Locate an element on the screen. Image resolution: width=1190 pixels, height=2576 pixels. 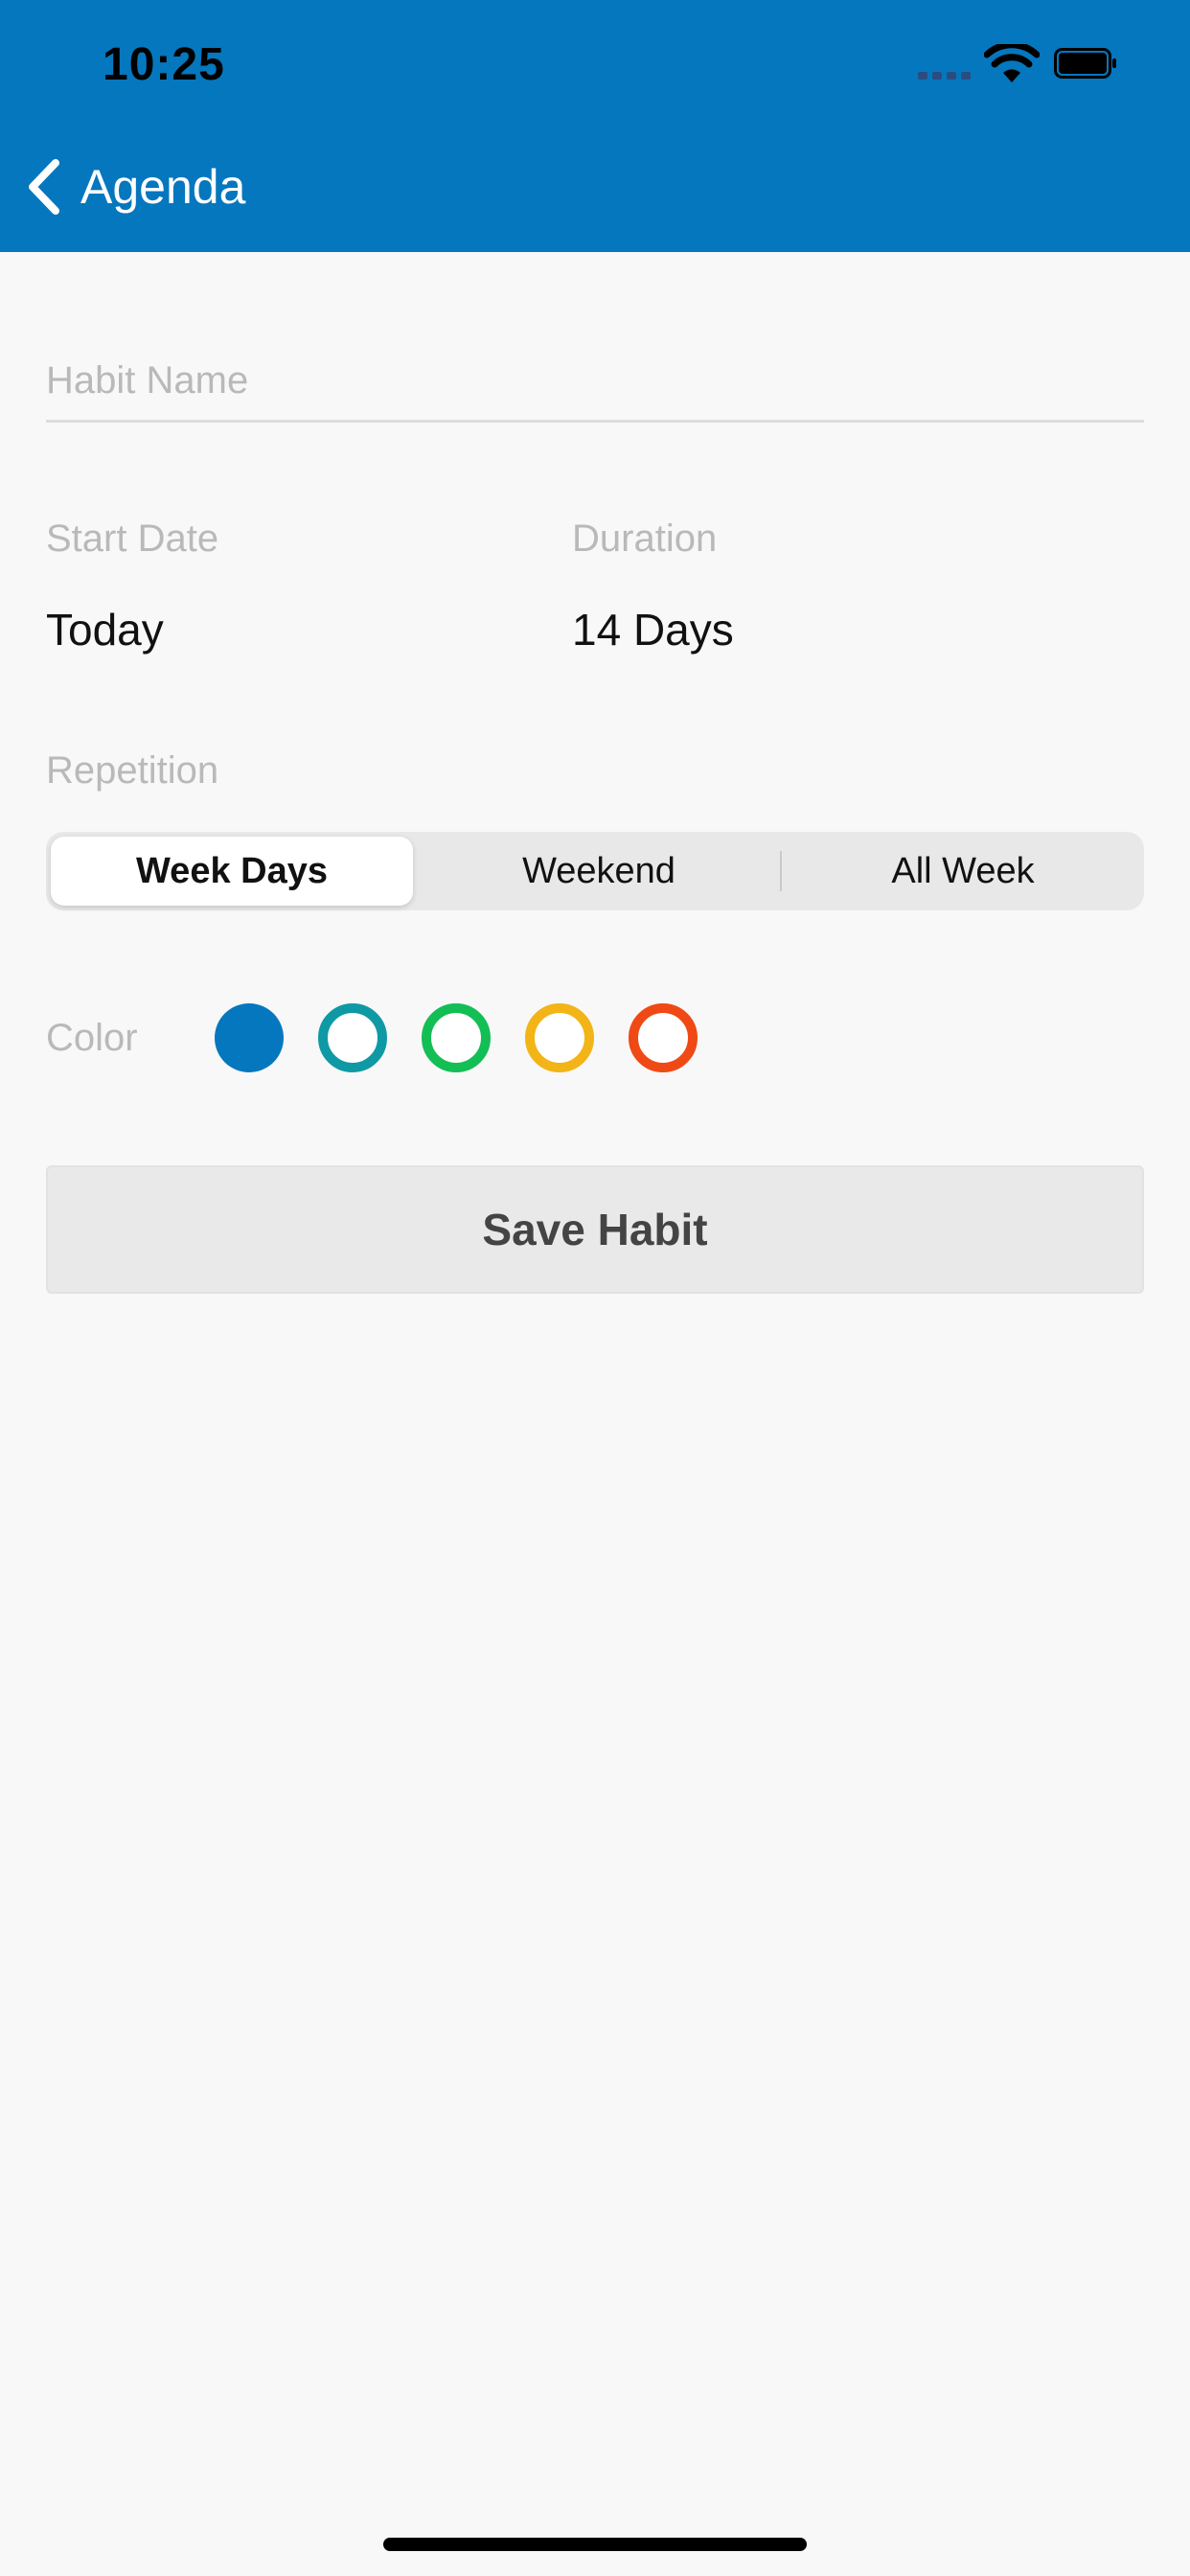
repetition-segmented-control: Week Days Weekend All Week is located at coordinates (595, 871).